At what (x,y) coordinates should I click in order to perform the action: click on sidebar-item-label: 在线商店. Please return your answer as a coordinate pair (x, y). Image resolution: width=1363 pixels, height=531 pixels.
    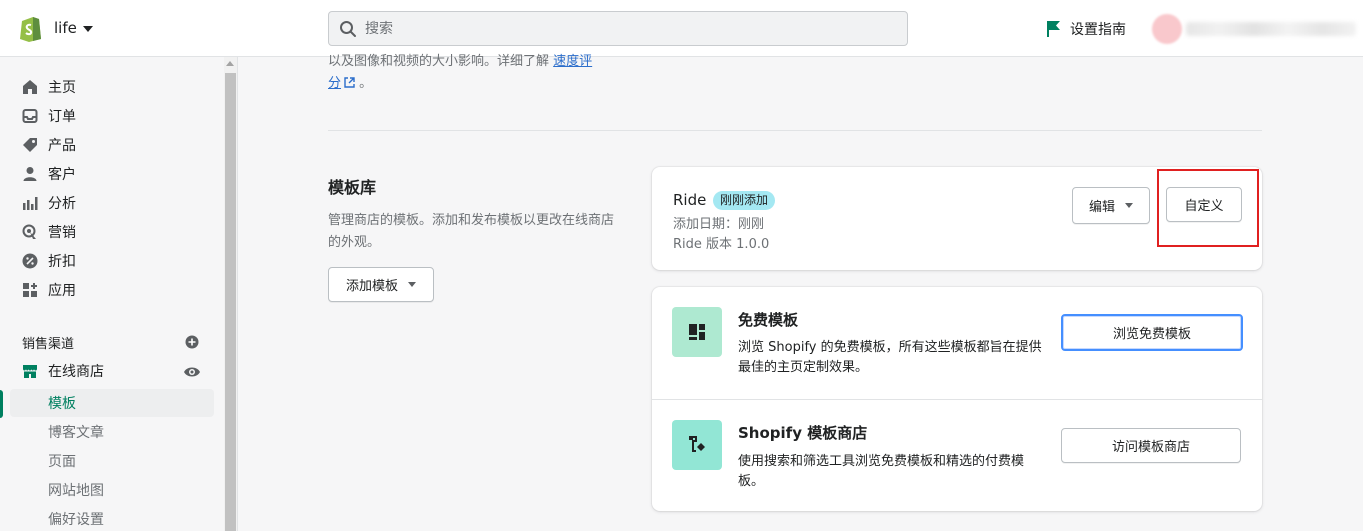
    Looking at the image, I should click on (76, 372).